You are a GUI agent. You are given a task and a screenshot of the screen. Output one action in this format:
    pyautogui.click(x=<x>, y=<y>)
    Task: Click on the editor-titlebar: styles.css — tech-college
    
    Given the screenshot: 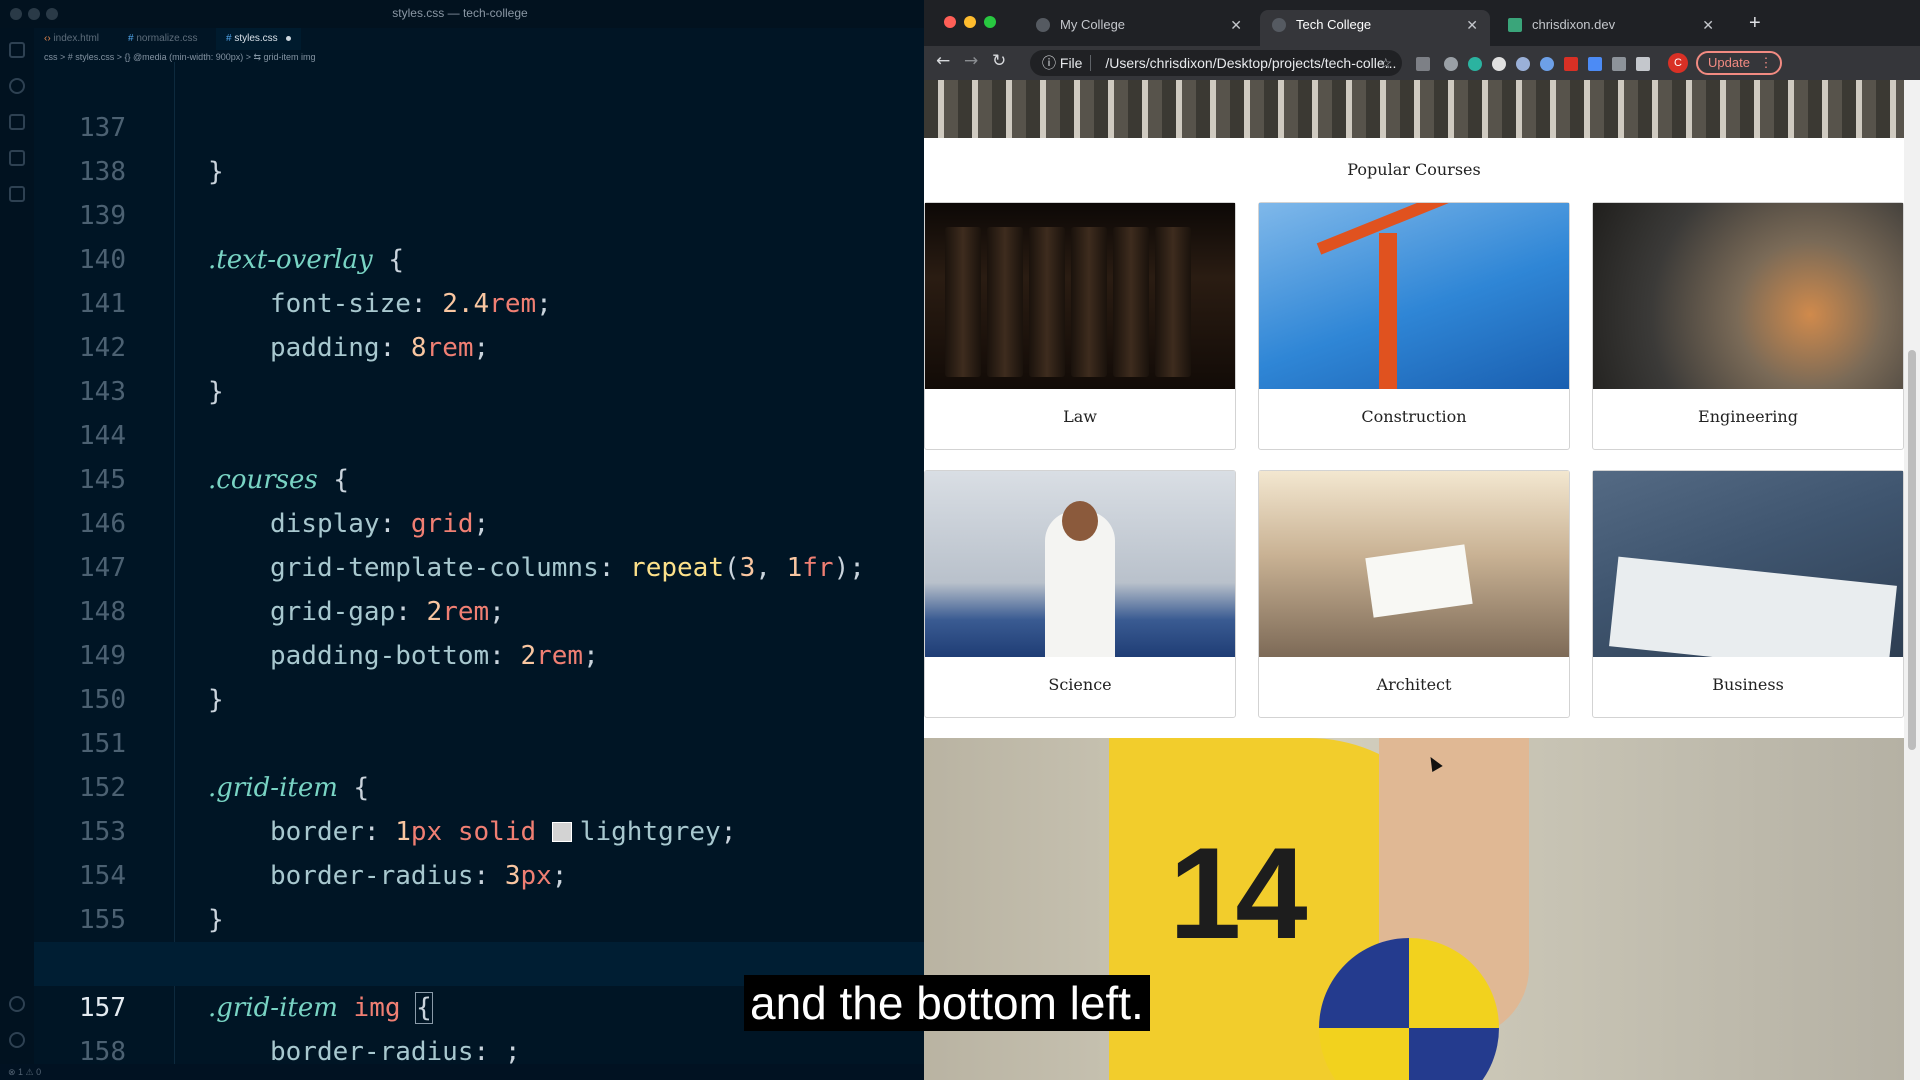 What is the action you would take?
    pyautogui.click(x=462, y=14)
    